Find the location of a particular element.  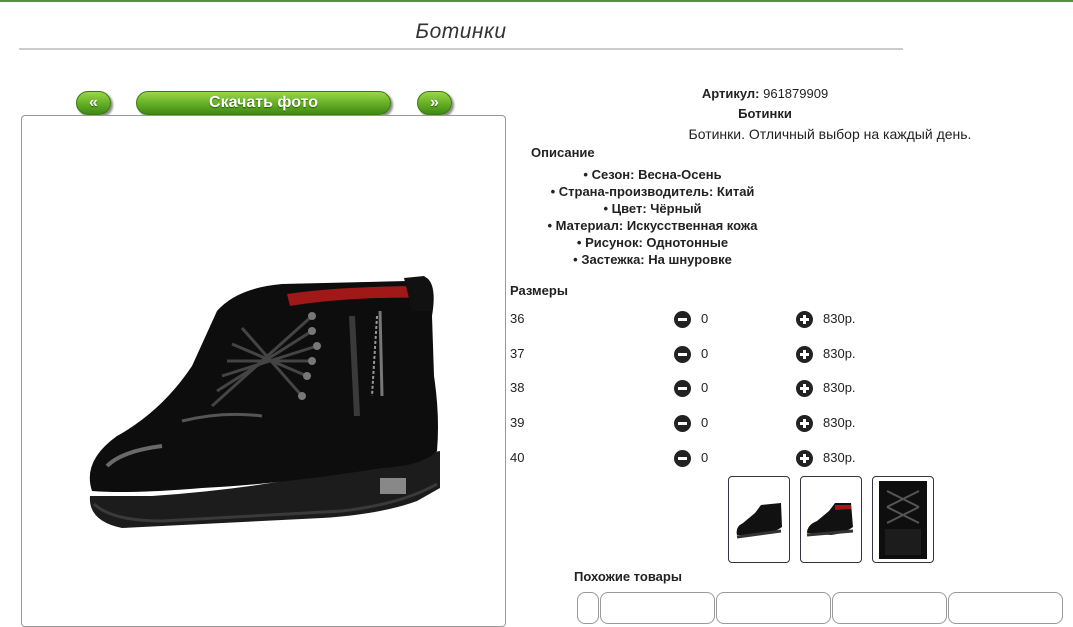

description-heading: Описание is located at coordinates (563, 152).